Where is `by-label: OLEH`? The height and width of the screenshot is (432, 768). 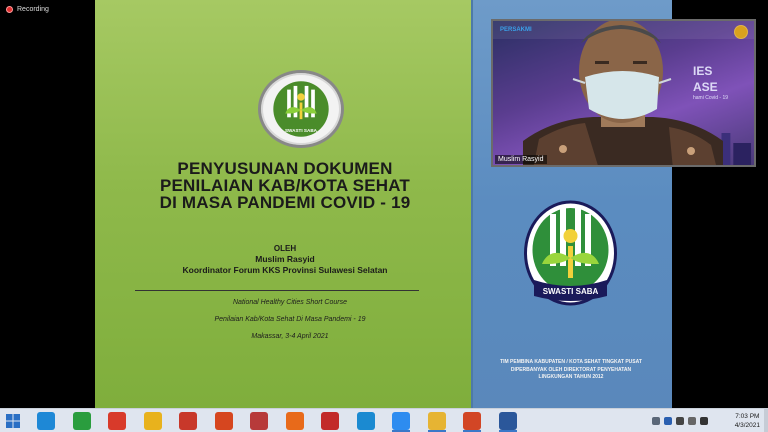 by-label: OLEH is located at coordinates (285, 248).